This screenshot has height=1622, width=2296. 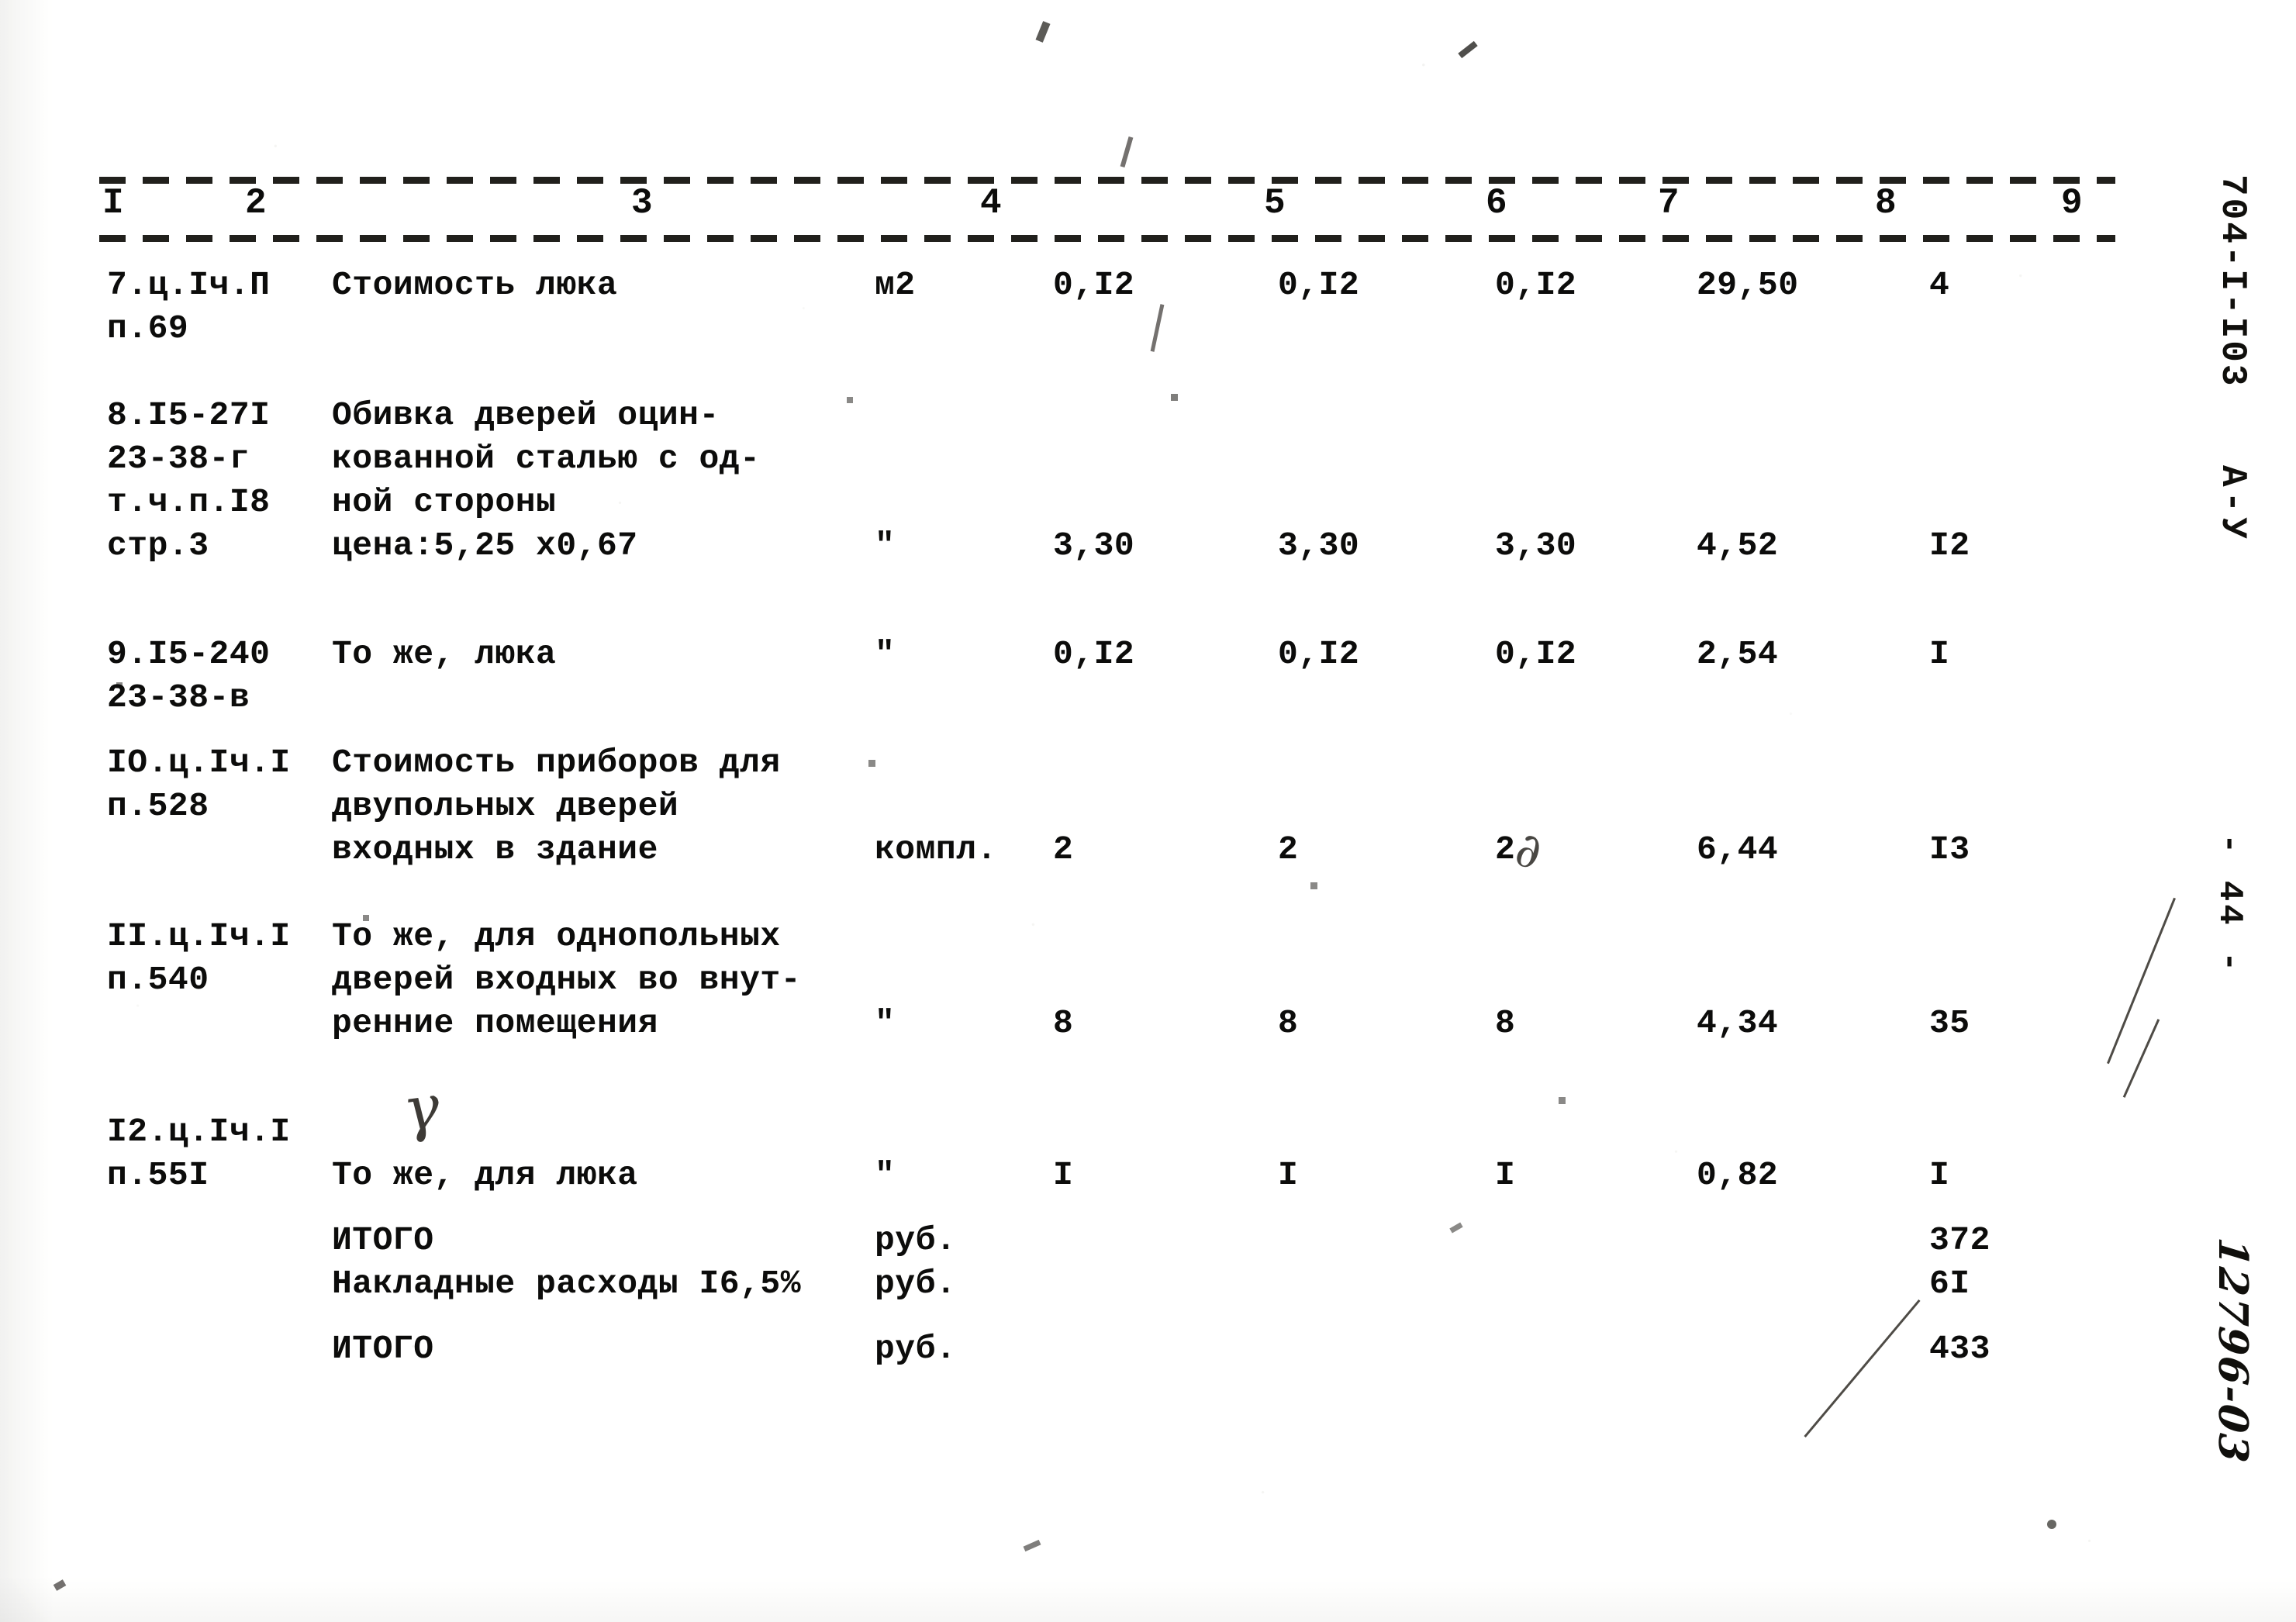 I want to click on column-header-1: I, so click(x=113, y=203).